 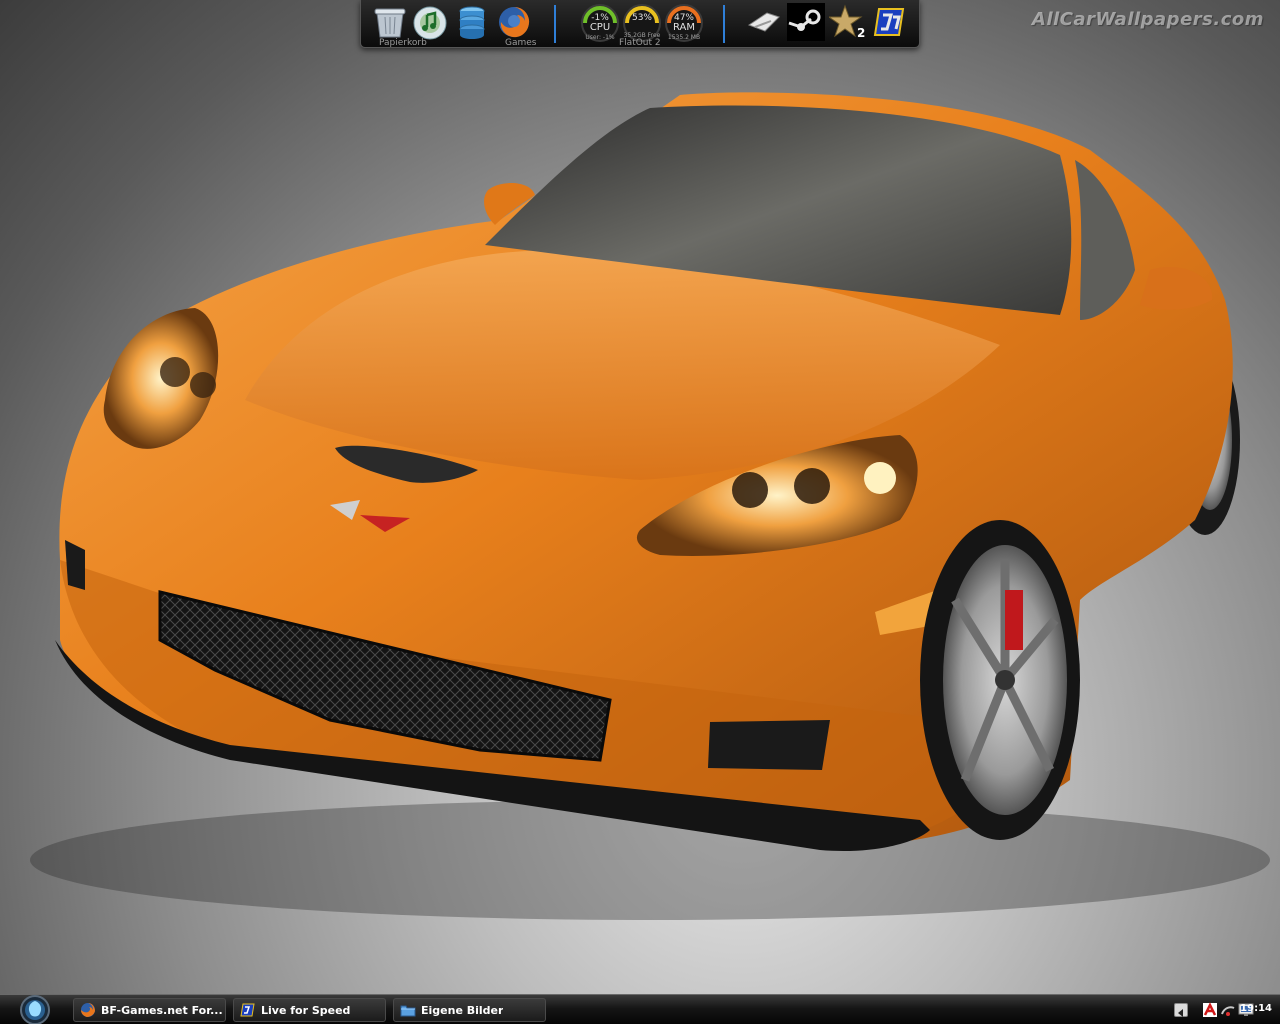 I want to click on cpu-sub: User: -1%, so click(x=600, y=37).